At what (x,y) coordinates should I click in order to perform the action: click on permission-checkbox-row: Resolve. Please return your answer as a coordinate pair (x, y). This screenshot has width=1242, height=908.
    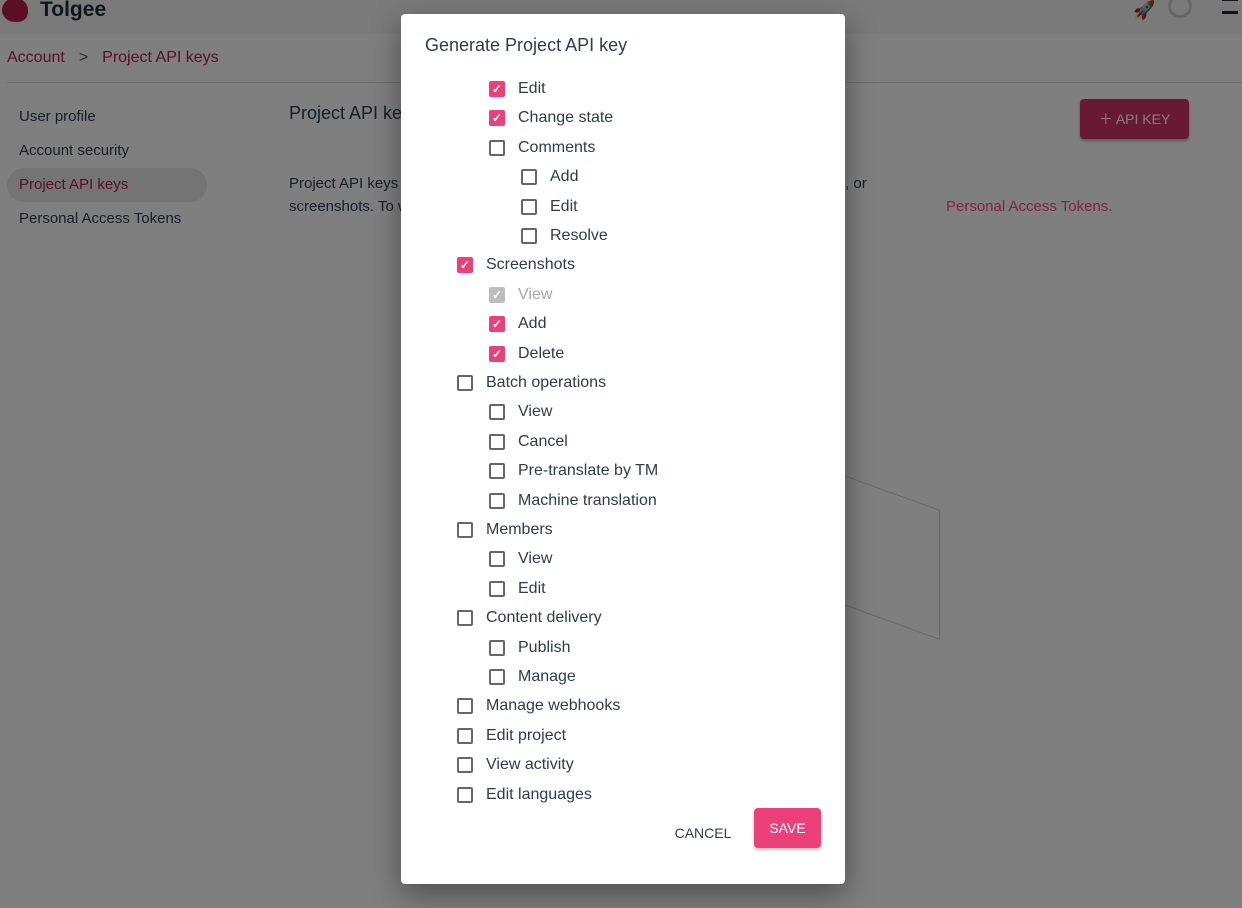
    Looking at the image, I should click on (564, 236).